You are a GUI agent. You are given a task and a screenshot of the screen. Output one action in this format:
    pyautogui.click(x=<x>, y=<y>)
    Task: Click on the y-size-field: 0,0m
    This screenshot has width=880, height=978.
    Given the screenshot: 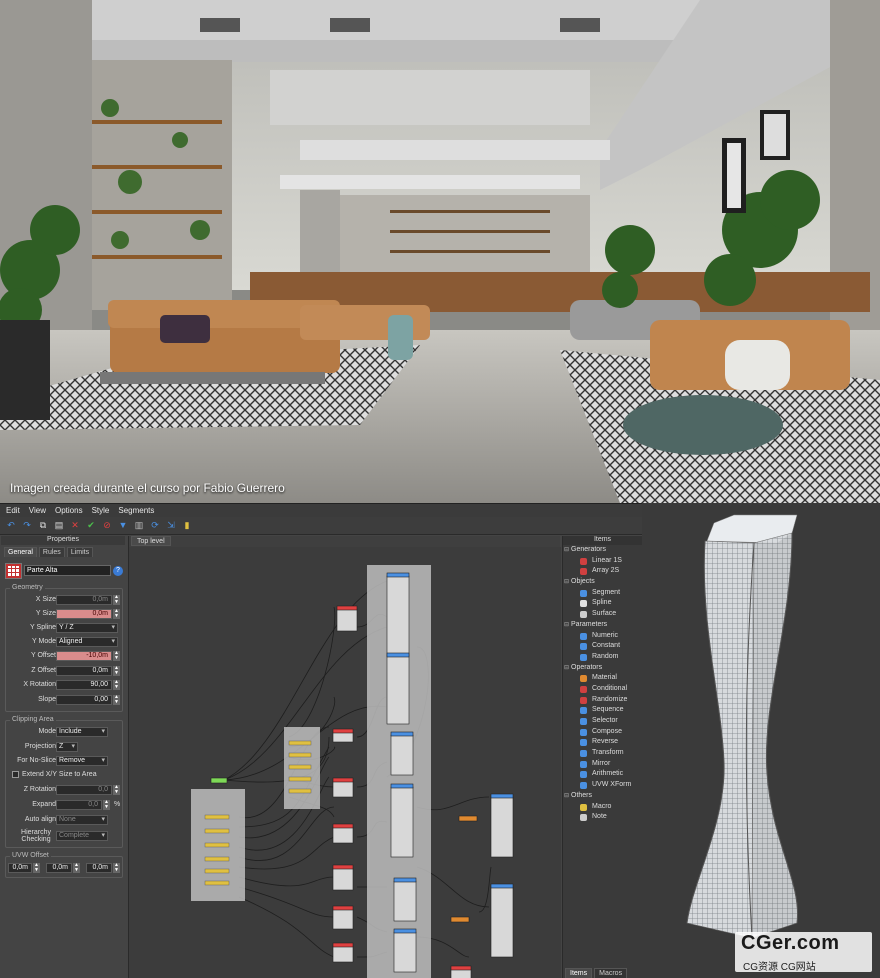 What is the action you would take?
    pyautogui.click(x=84, y=614)
    